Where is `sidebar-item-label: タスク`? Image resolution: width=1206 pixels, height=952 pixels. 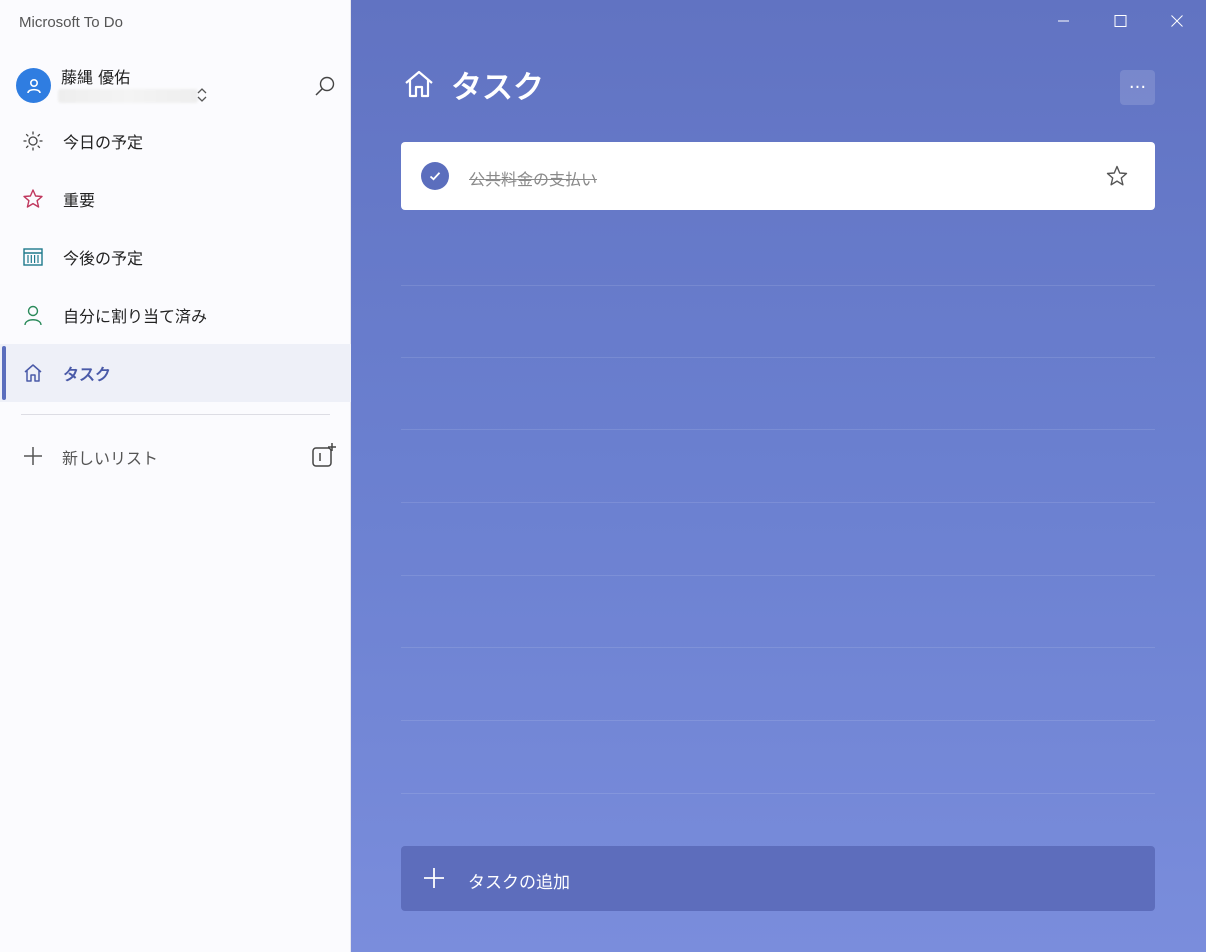 sidebar-item-label: タスク is located at coordinates (87, 374).